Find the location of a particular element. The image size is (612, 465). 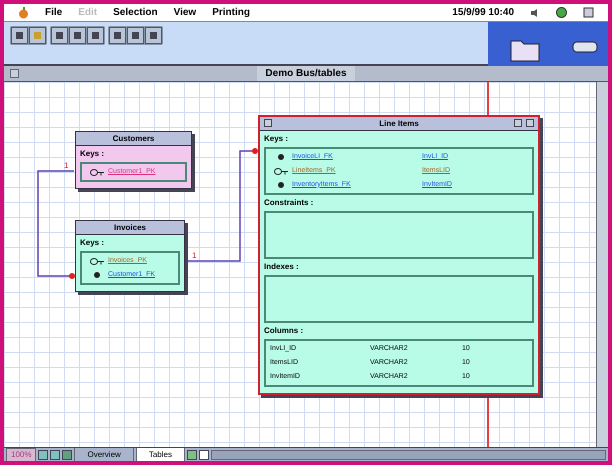

table-title: Line Items is located at coordinates (399, 124).